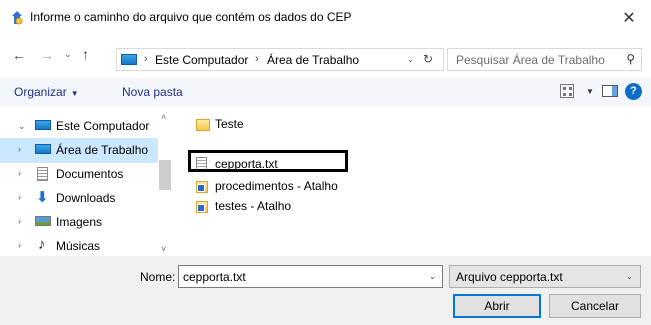  I want to click on address-bar: › Este Computador › Área de Trabalho ⌄ ↻, so click(280, 59).